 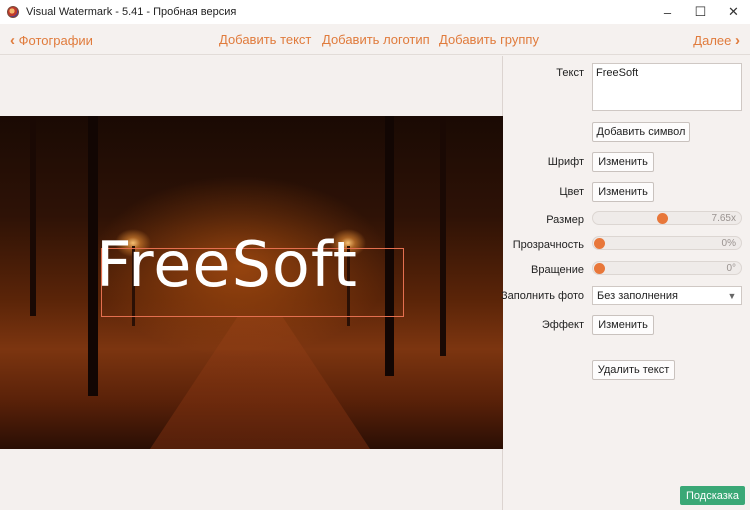 I want to click on next-link: Далее ›, so click(x=716, y=40).